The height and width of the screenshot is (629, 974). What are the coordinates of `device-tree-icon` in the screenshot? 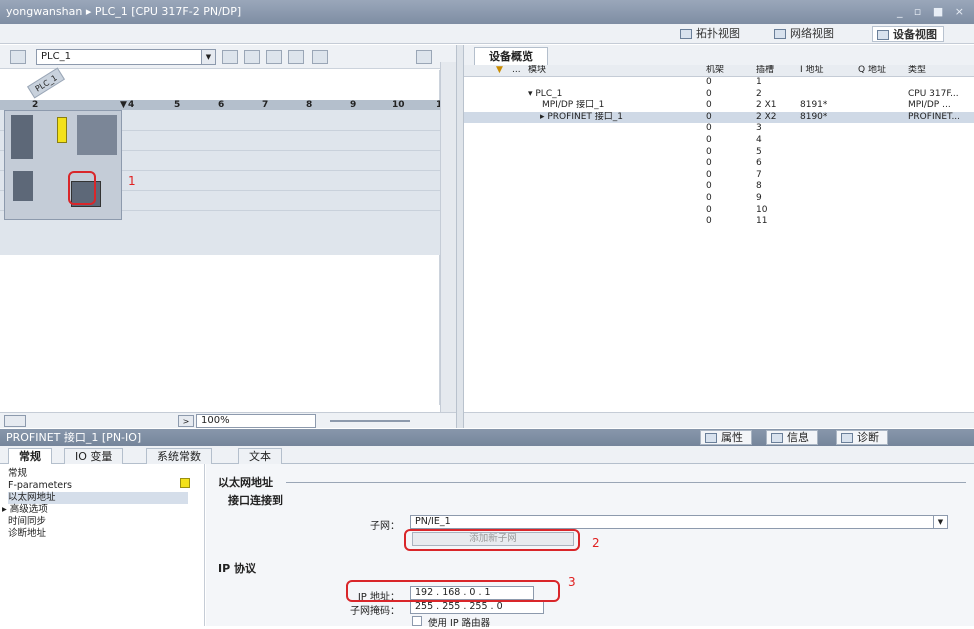 It's located at (18, 57).